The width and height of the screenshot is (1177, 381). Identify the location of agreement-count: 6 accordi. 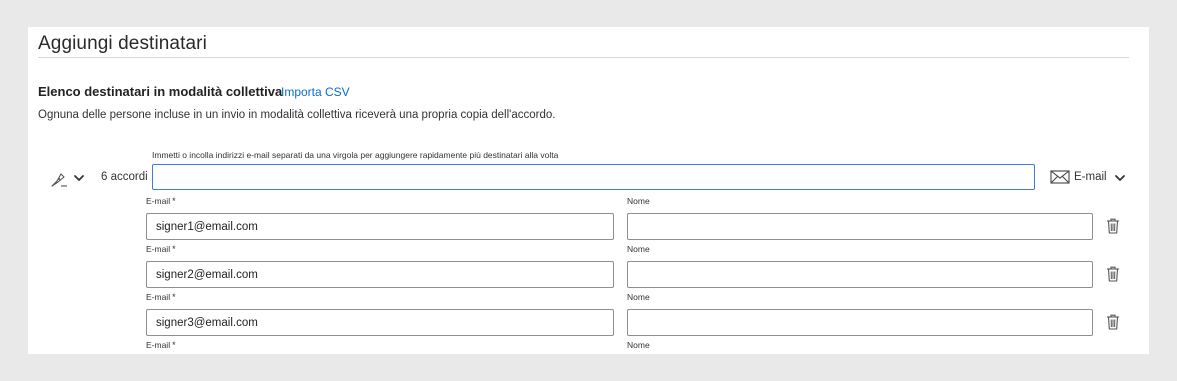
(124, 177).